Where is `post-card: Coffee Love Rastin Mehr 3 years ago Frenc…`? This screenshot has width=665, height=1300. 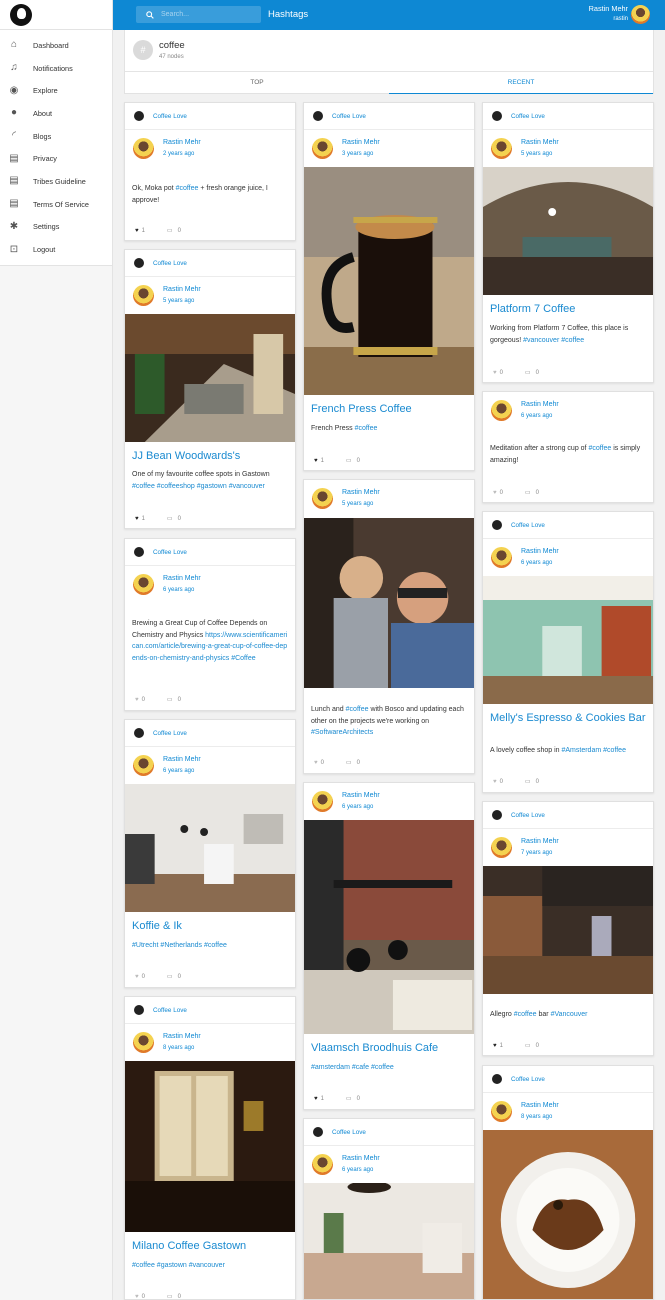
post-card: Coffee Love Rastin Mehr 3 years ago Frenc… is located at coordinates (389, 286).